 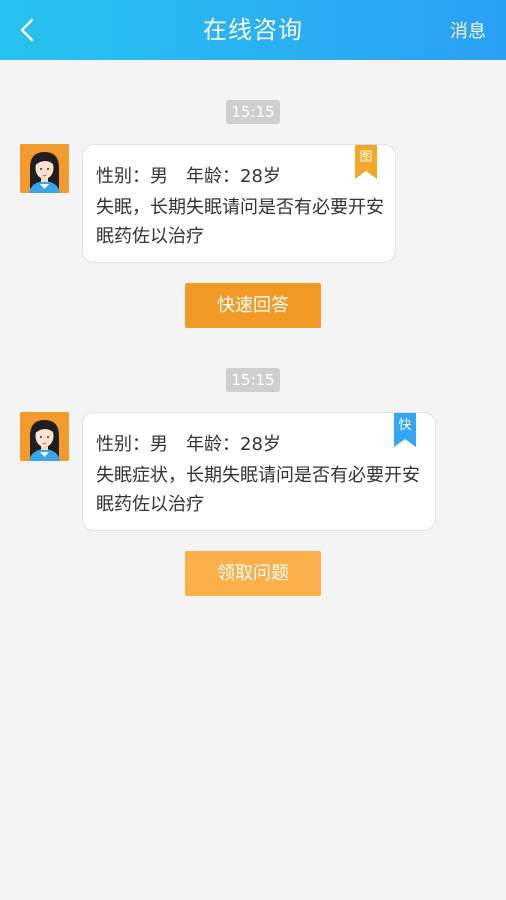 What do you see at coordinates (405, 430) in the screenshot?
I see `quick-tag-badge: 快` at bounding box center [405, 430].